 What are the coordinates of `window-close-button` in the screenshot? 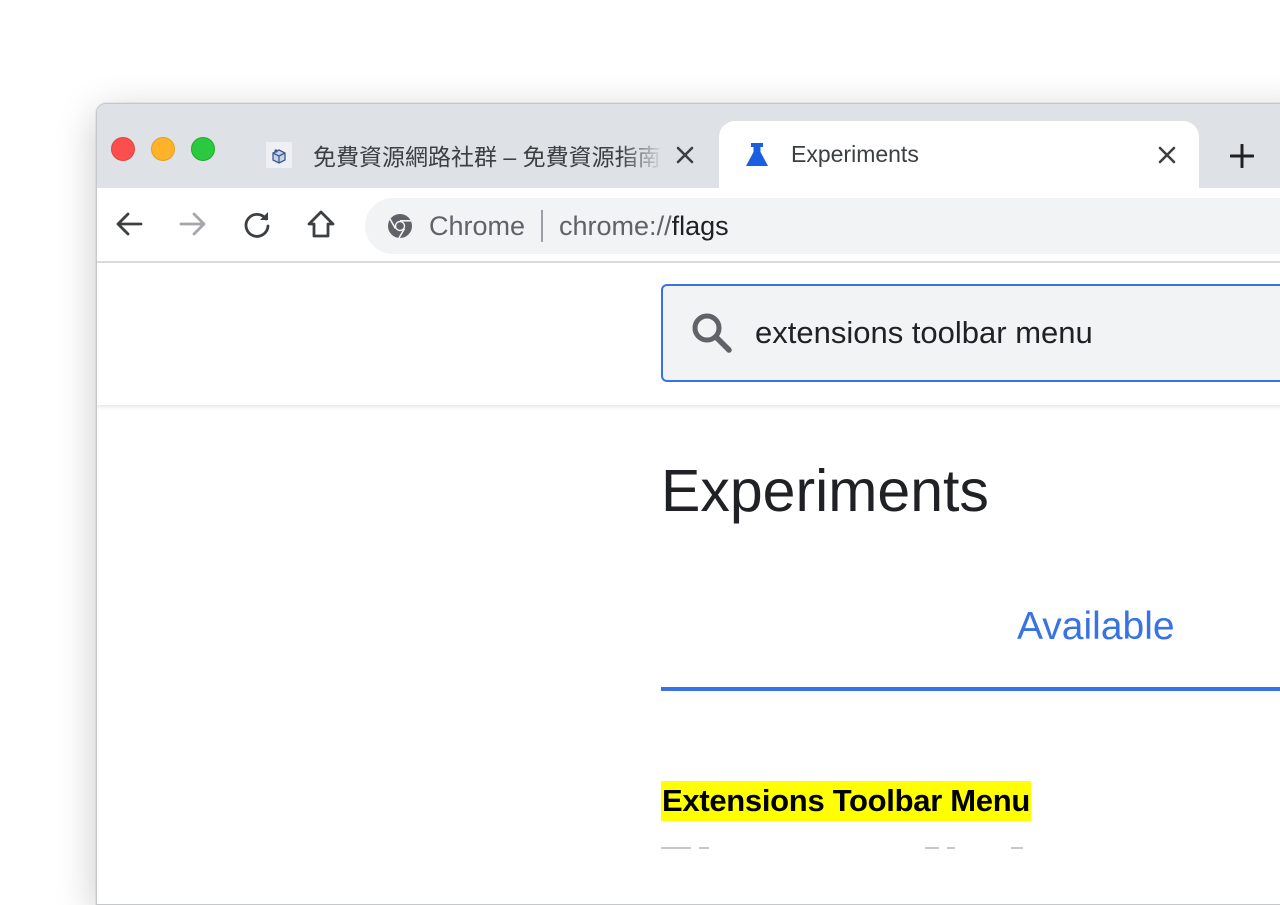 It's located at (123, 149).